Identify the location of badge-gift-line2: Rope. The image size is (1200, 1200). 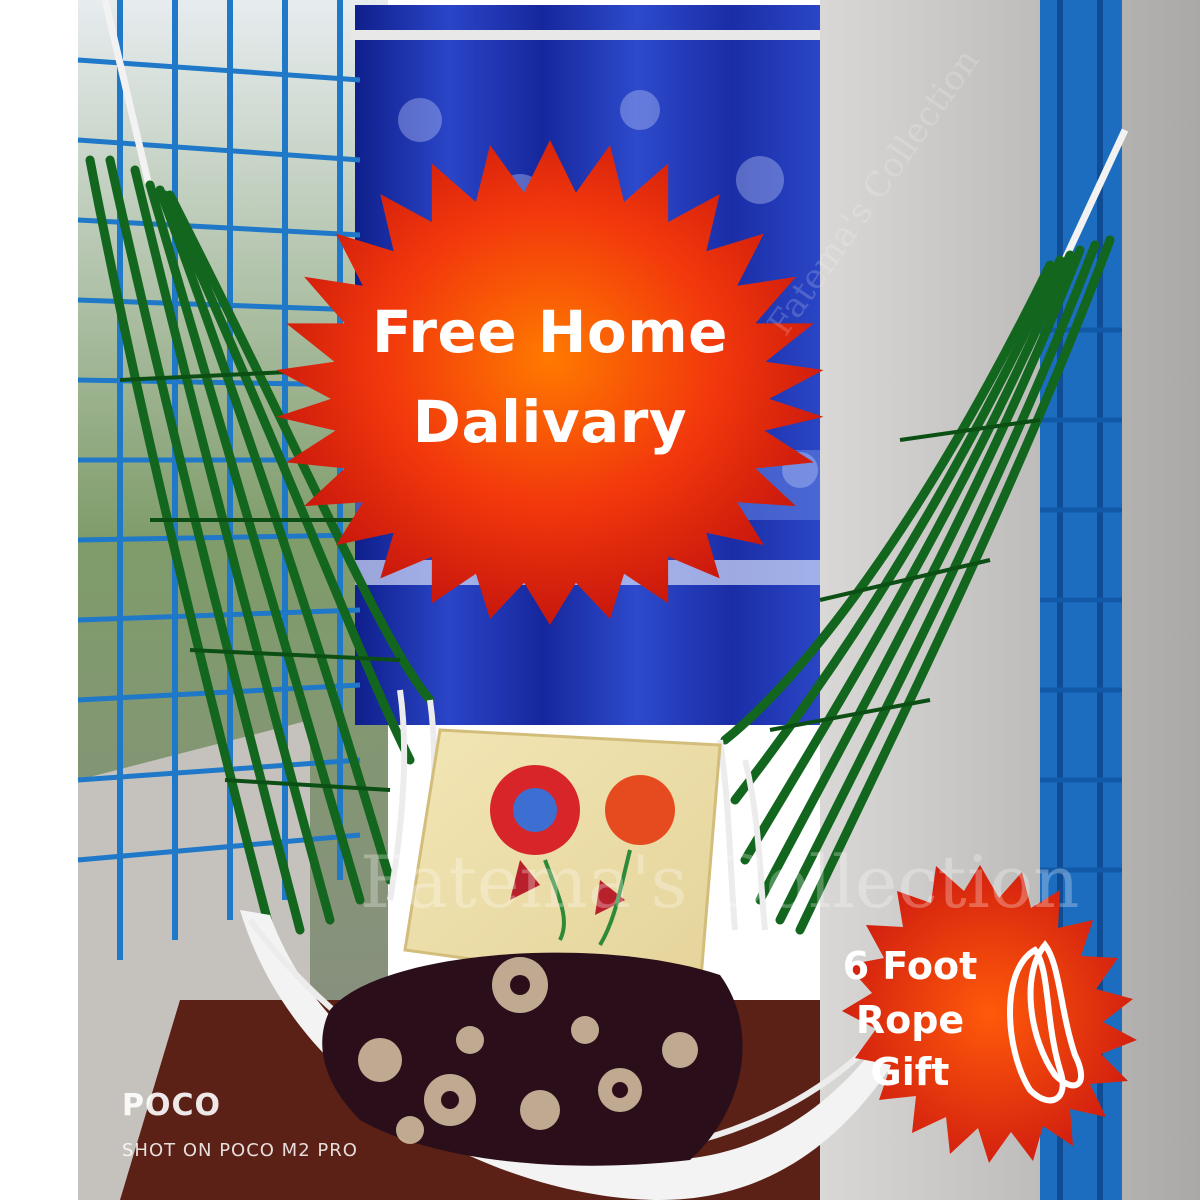
(910, 1020).